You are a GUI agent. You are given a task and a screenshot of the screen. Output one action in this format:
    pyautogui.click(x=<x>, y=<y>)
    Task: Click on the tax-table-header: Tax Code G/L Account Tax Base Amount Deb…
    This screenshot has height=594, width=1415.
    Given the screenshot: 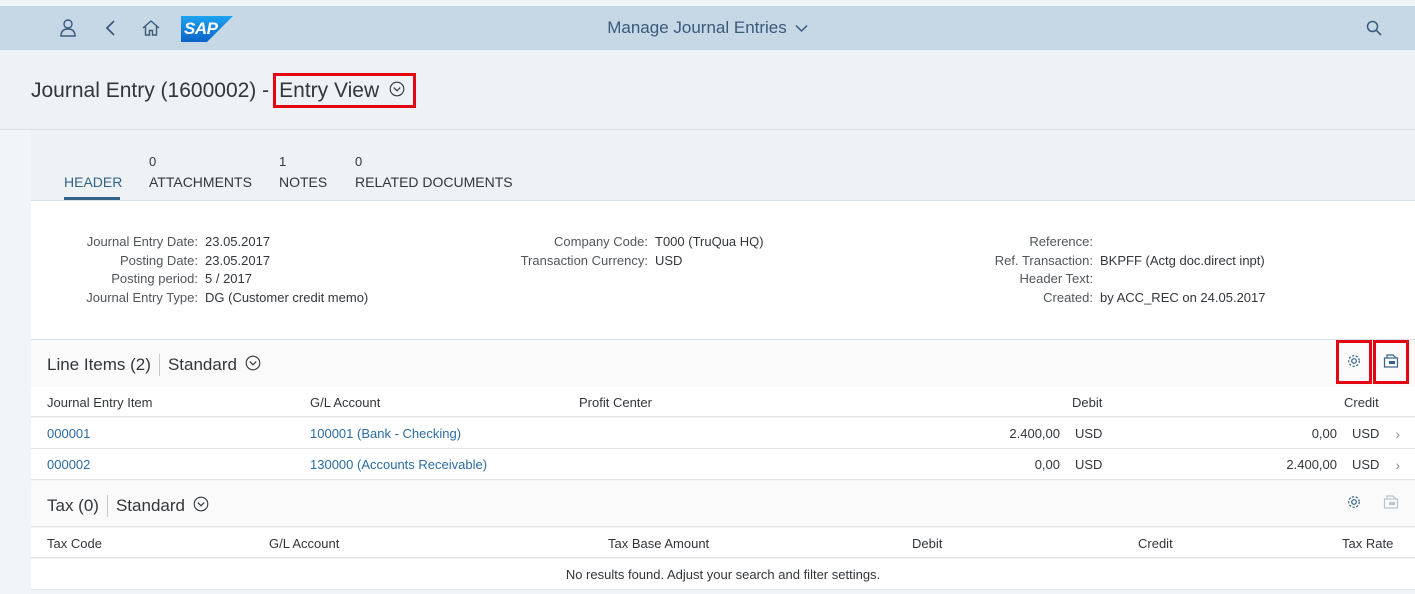 What is the action you would take?
    pyautogui.click(x=723, y=543)
    